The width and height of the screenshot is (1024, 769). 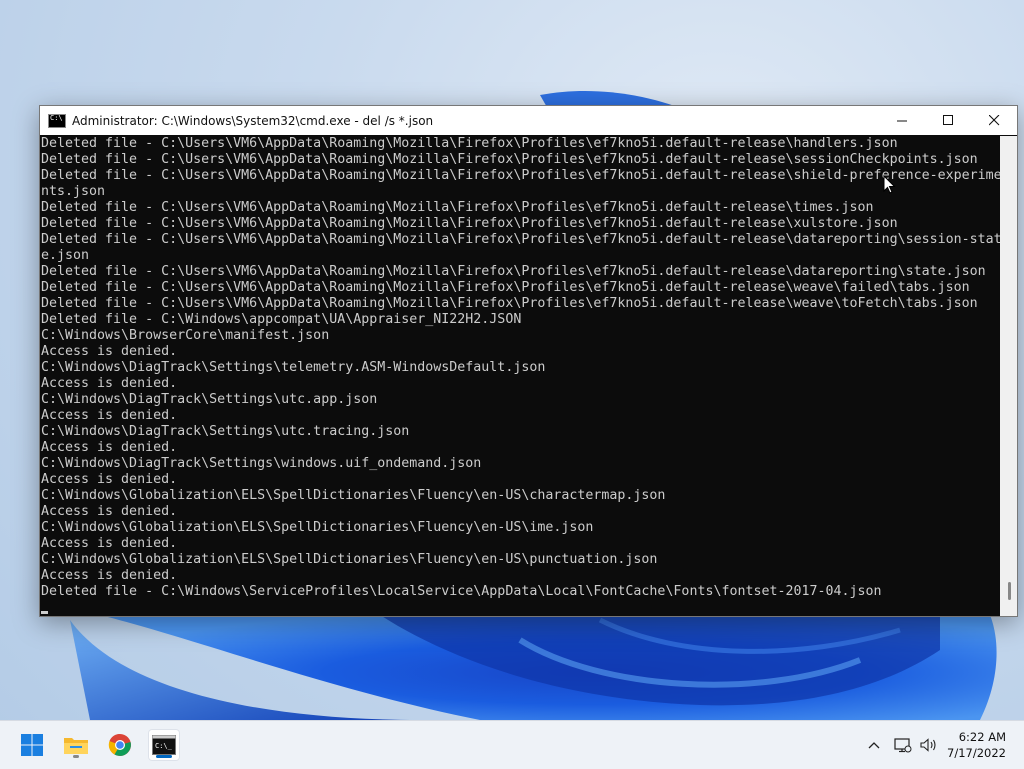 What do you see at coordinates (76, 756) in the screenshot?
I see `running-indicator` at bounding box center [76, 756].